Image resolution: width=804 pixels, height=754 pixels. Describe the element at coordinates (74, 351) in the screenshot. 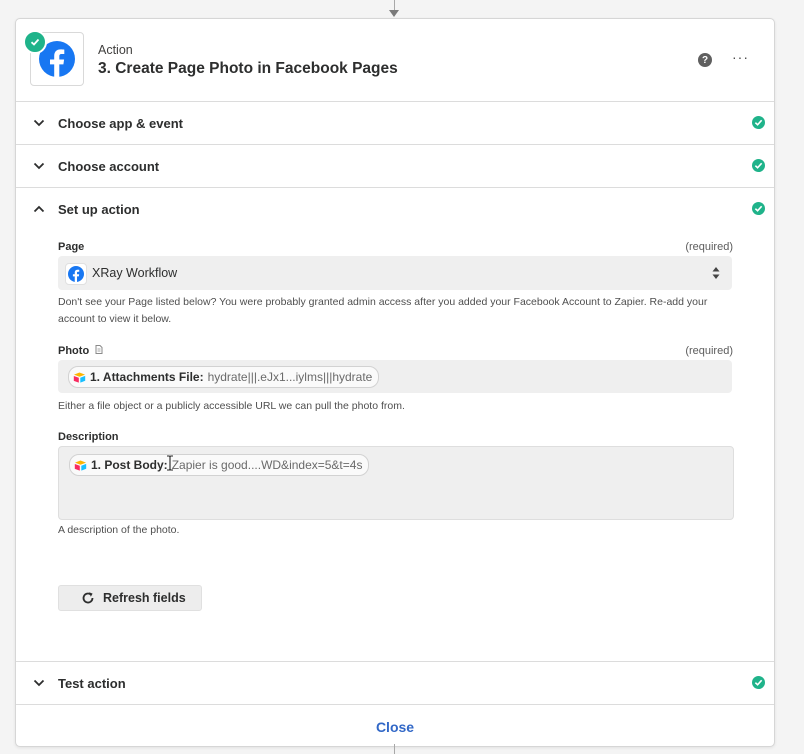

I see `photo-label-text: Photo` at that location.